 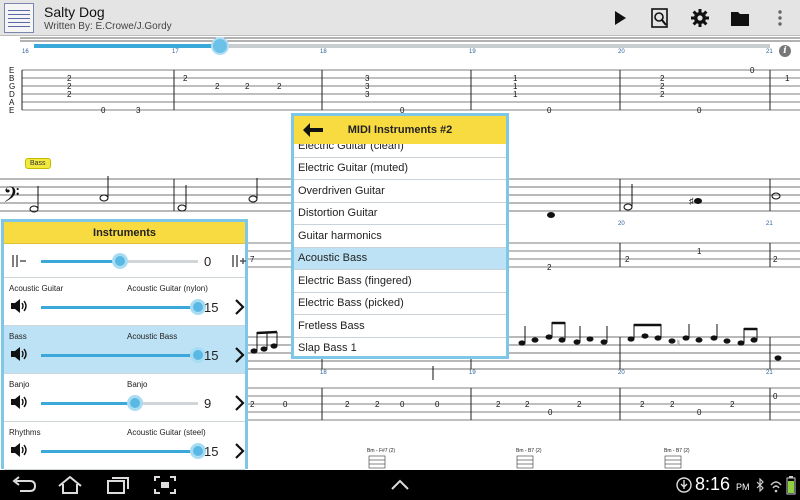 I want to click on master-slider, so click(x=119, y=261).